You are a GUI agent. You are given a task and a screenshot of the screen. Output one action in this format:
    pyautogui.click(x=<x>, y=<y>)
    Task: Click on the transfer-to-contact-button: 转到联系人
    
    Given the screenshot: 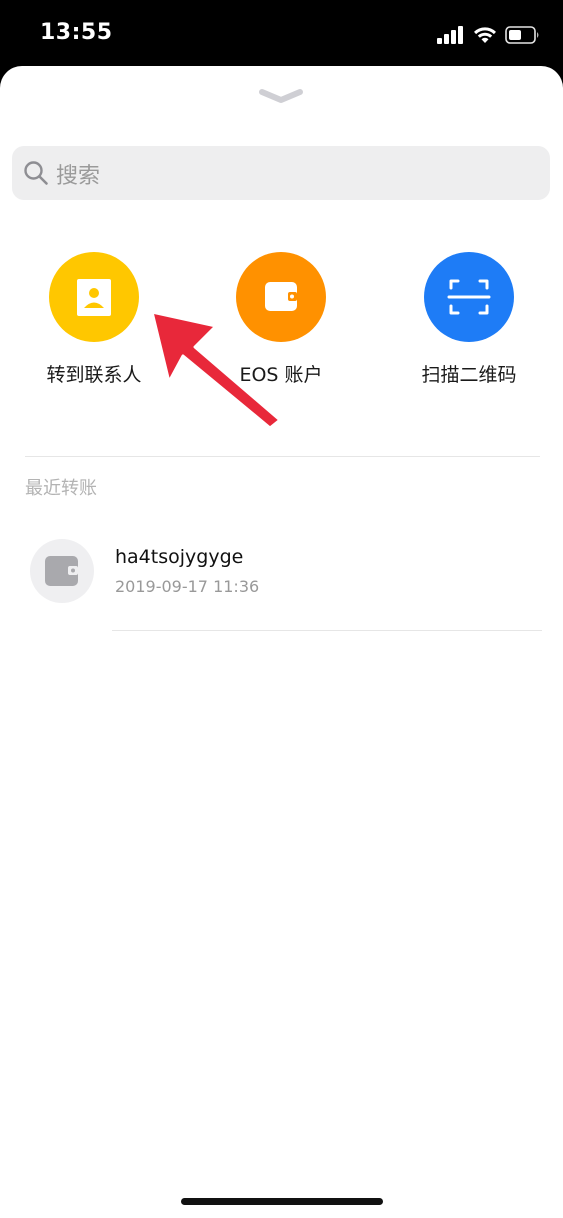 What is the action you would take?
    pyautogui.click(x=94, y=327)
    